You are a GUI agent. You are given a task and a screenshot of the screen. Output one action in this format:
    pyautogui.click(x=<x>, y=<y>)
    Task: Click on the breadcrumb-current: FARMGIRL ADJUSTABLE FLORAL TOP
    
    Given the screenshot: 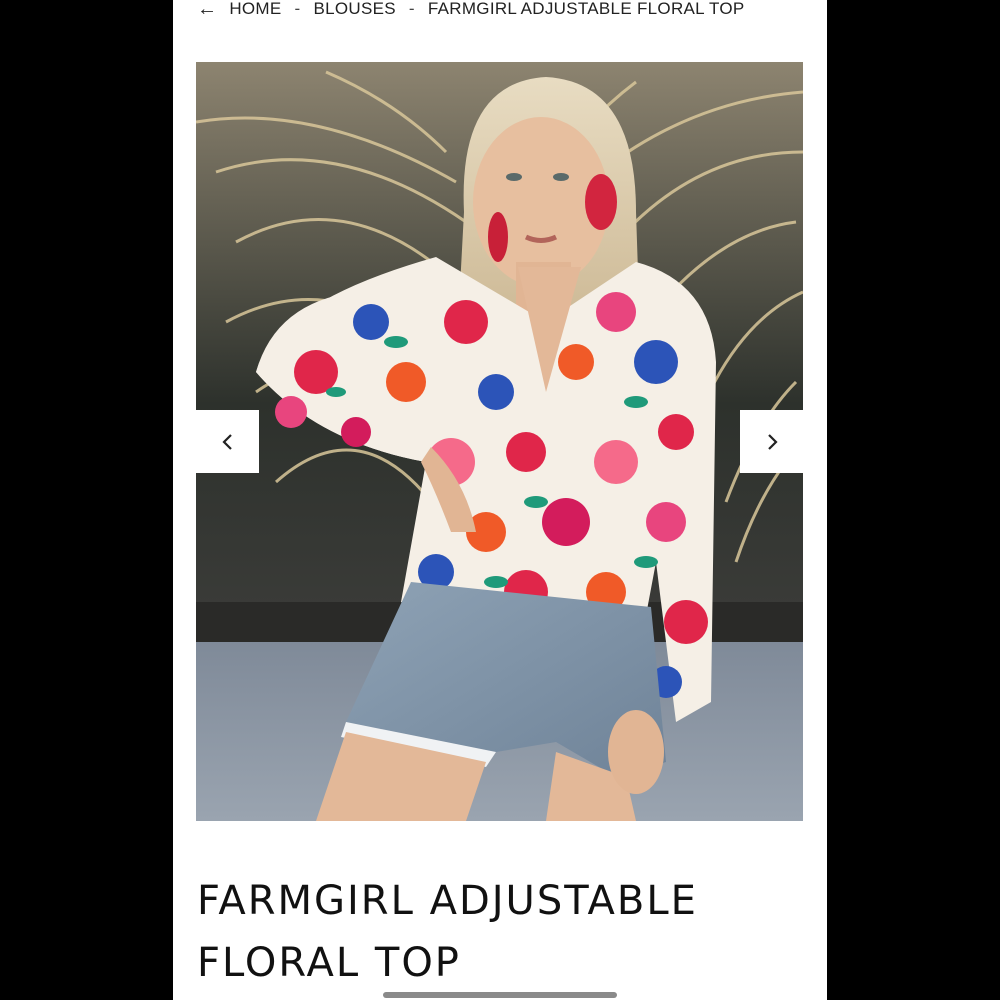 What is the action you would take?
    pyautogui.click(x=586, y=9)
    